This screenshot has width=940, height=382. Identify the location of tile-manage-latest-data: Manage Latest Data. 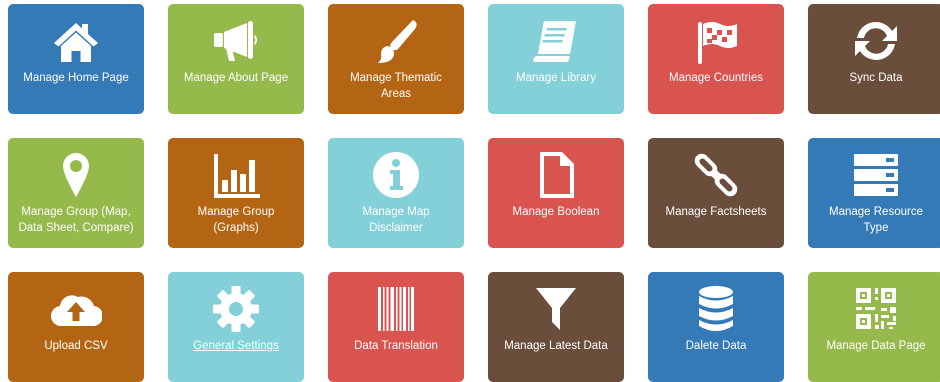
(556, 327).